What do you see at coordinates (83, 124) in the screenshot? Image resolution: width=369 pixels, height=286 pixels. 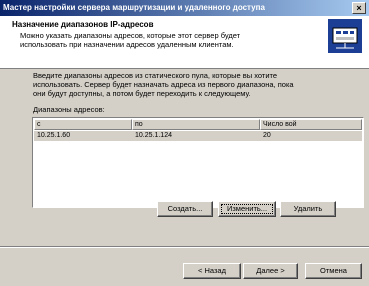 I see `column-header-from: с` at bounding box center [83, 124].